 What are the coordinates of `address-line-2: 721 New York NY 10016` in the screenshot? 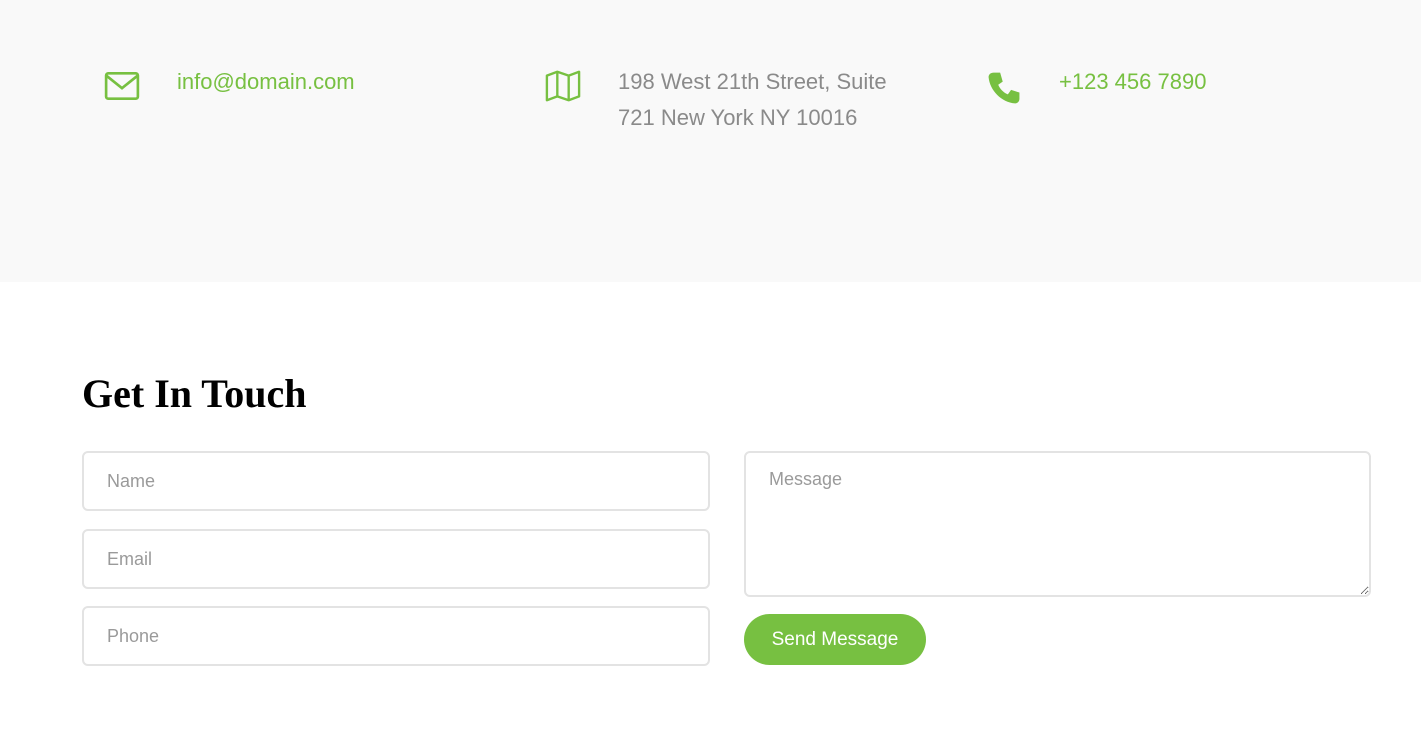 It's located at (738, 117).